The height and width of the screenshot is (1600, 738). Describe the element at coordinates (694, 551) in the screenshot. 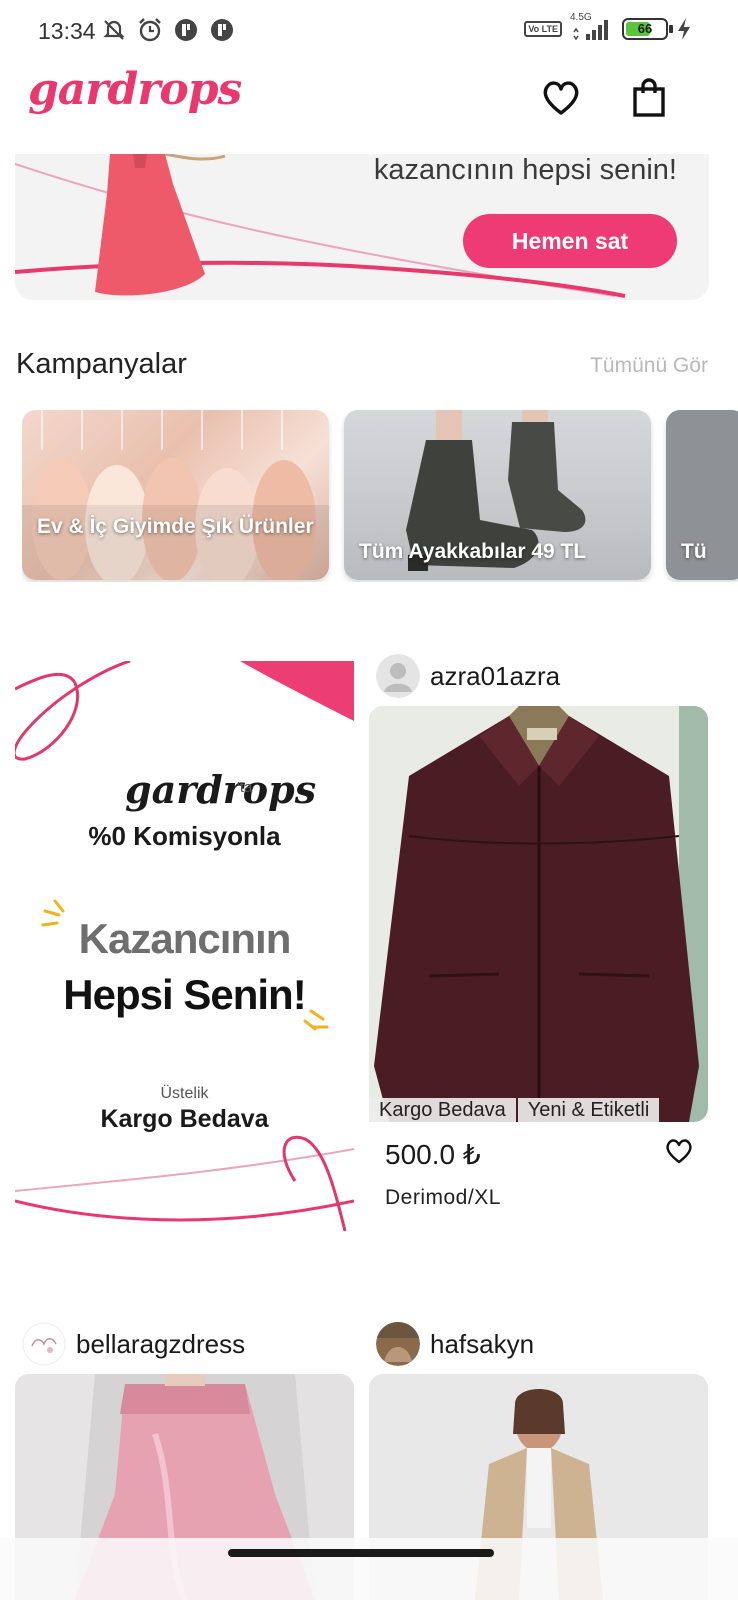

I see `campaign-label: Tü` at that location.